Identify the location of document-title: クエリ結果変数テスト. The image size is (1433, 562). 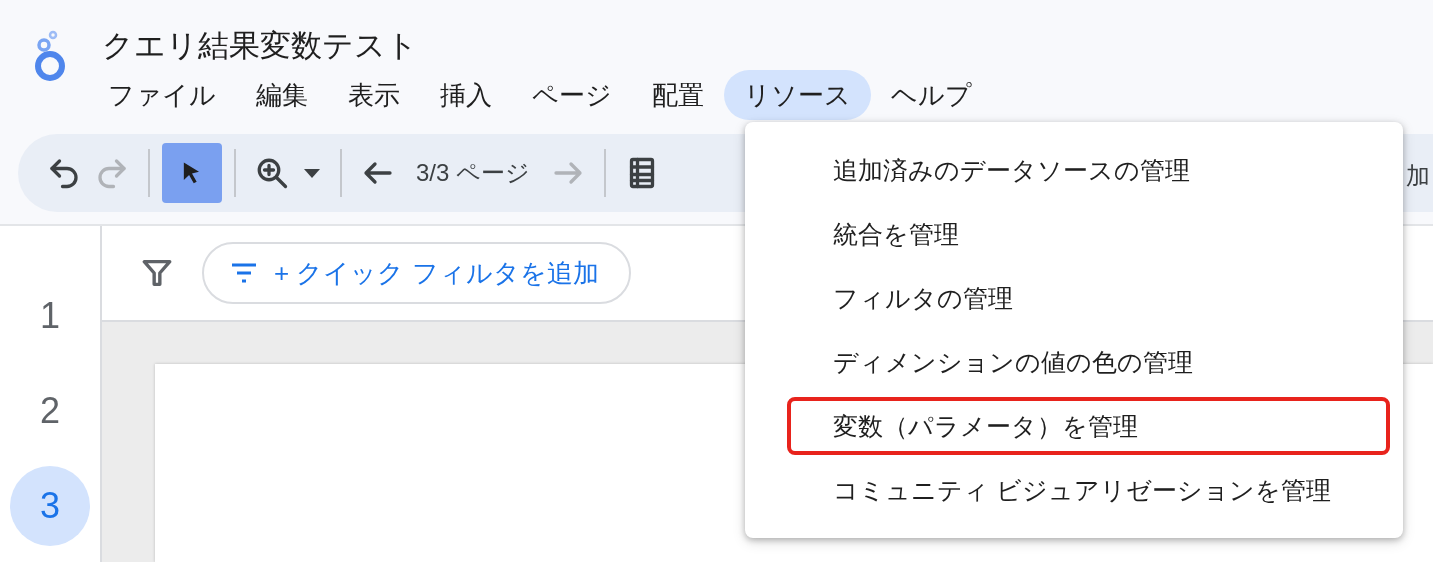
(547, 46).